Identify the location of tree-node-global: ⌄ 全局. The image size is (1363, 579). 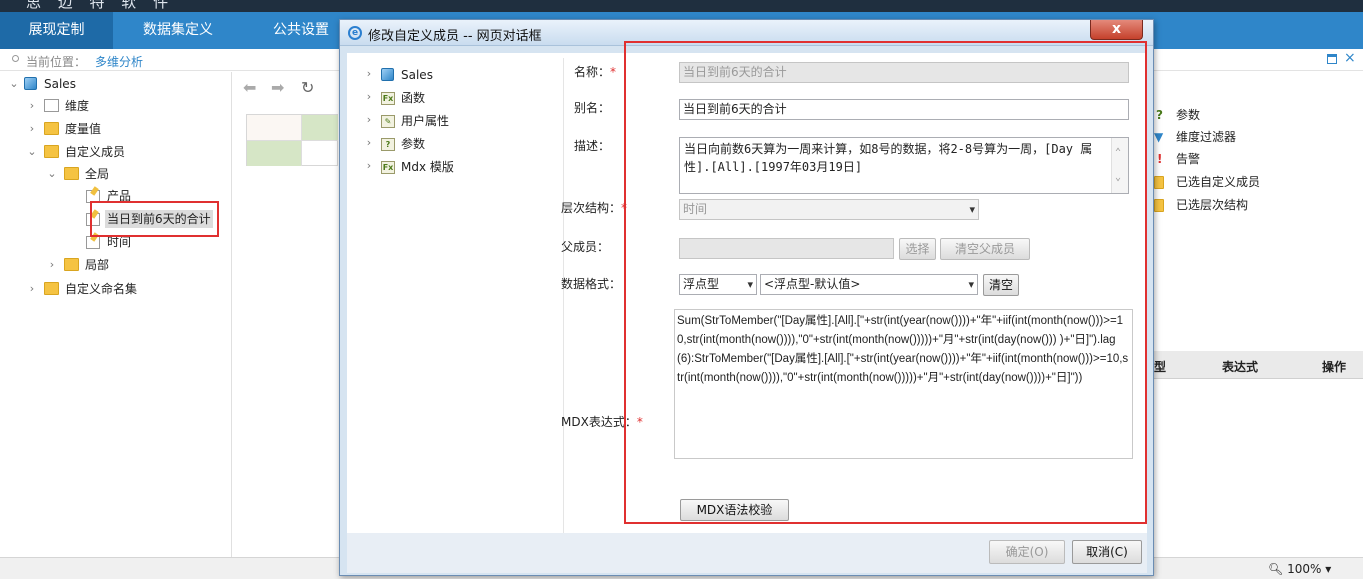
(124, 174).